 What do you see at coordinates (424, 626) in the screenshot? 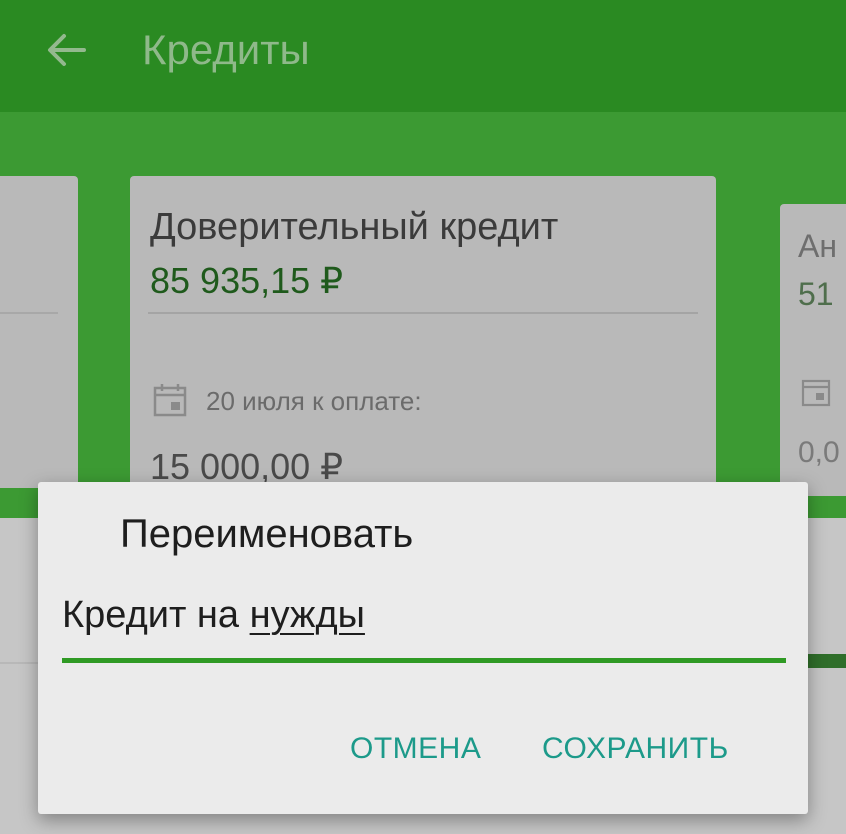
I see `name-input: Кредит на нужды` at bounding box center [424, 626].